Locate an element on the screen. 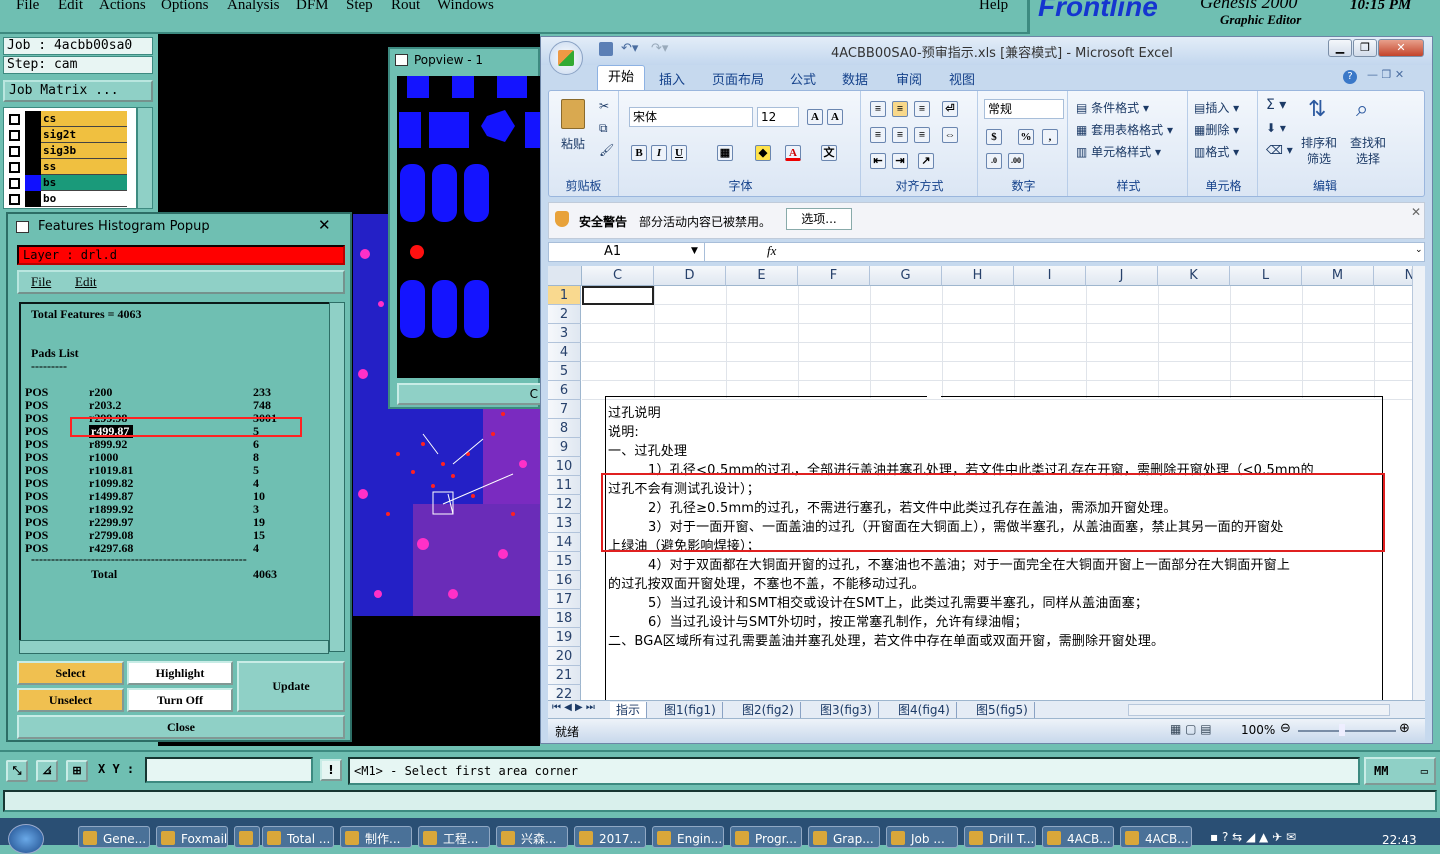  column-header: D is located at coordinates (690, 276).